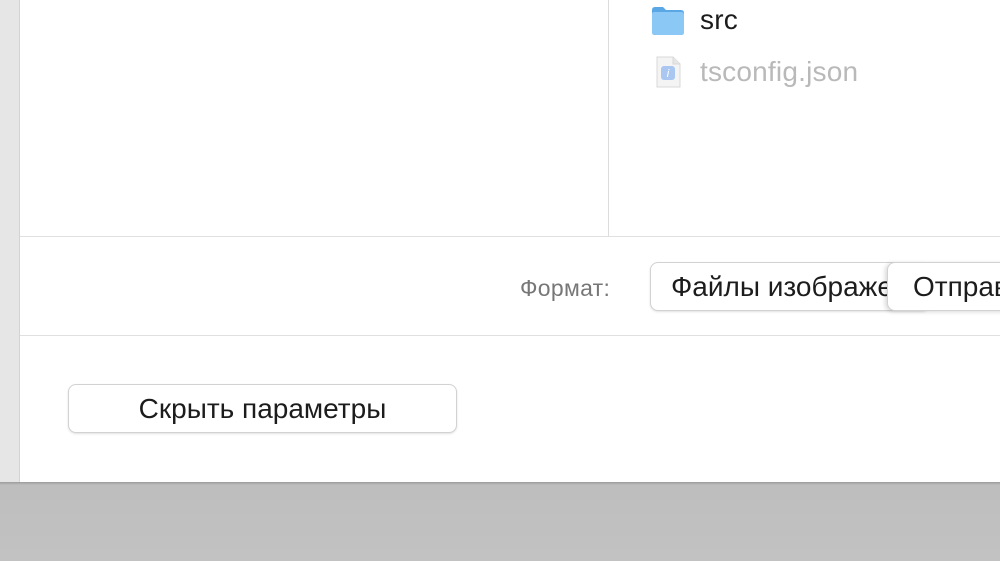  I want to click on folder-icon, so click(668, 20).